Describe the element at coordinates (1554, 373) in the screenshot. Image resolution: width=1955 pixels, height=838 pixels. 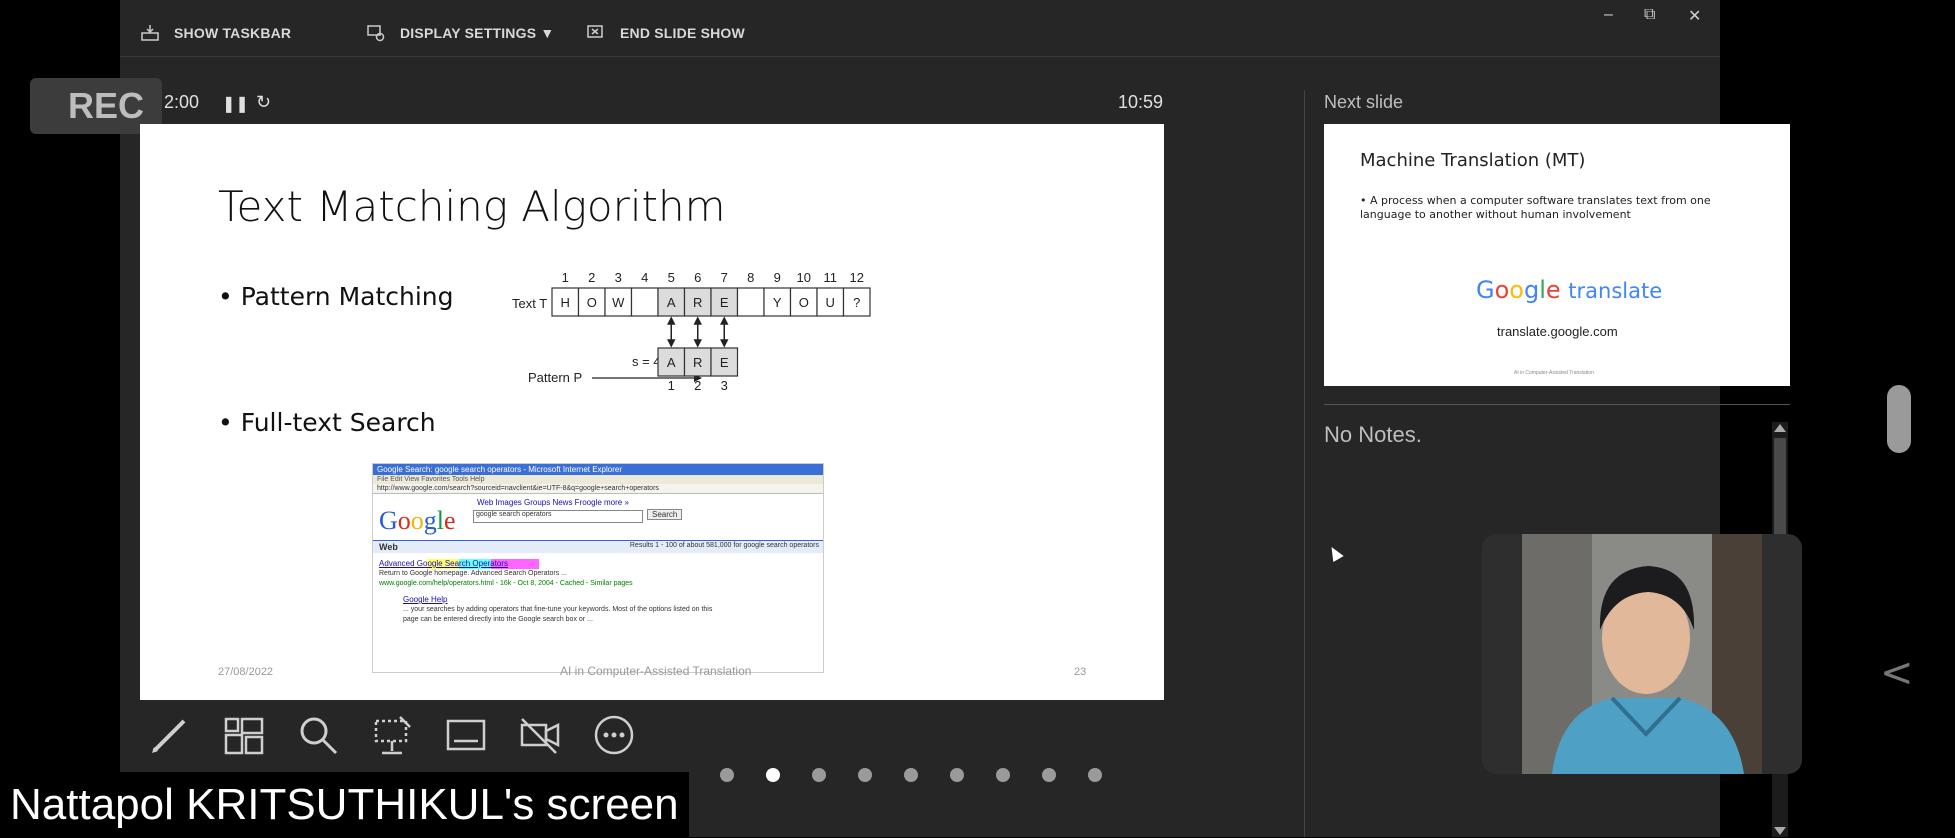
I see `next-slide-footer: AI in Computer-Assisted Translation` at that location.